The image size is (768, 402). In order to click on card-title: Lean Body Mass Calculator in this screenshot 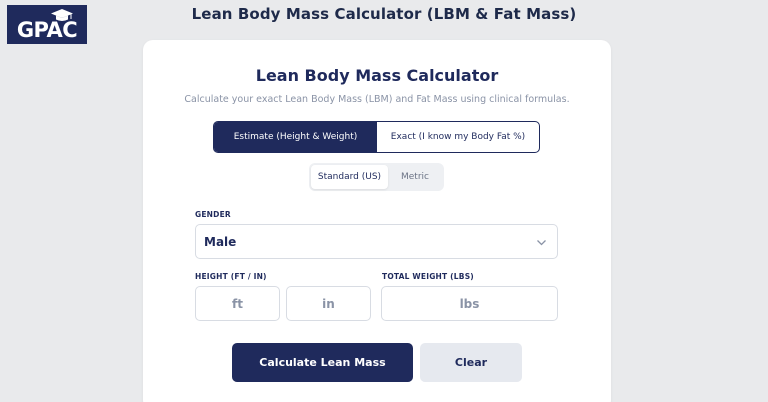, I will do `click(377, 75)`.